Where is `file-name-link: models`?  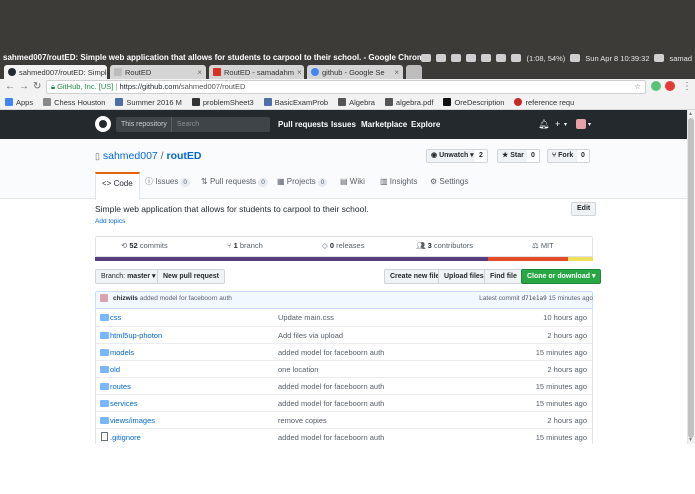
file-name-link: models is located at coordinates (122, 352).